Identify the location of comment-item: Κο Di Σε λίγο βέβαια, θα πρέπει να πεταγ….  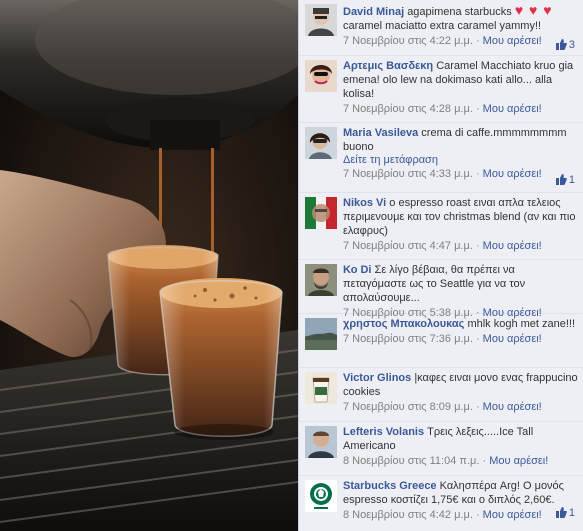
(441, 289).